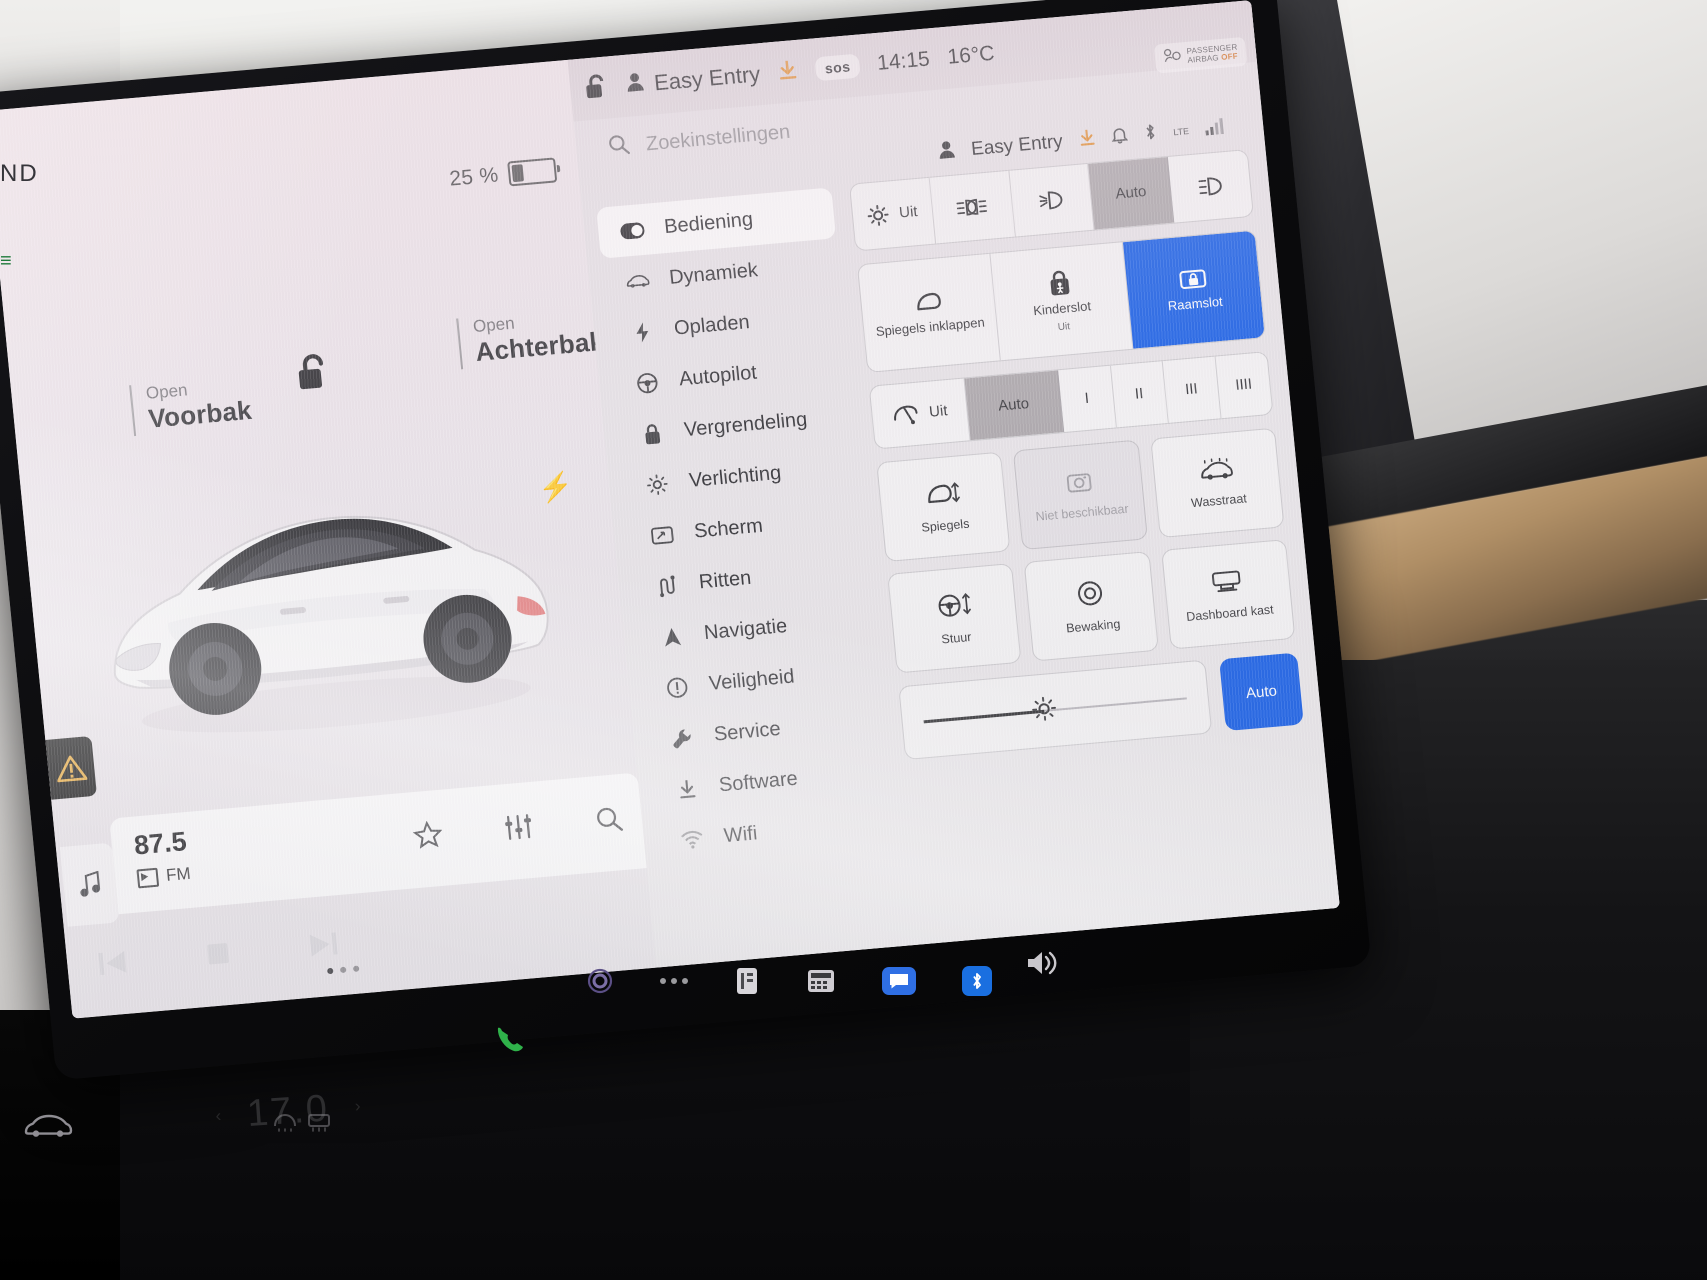 The height and width of the screenshot is (1280, 1707). What do you see at coordinates (1195, 303) in the screenshot?
I see `window-lock-label: Raamslot` at bounding box center [1195, 303].